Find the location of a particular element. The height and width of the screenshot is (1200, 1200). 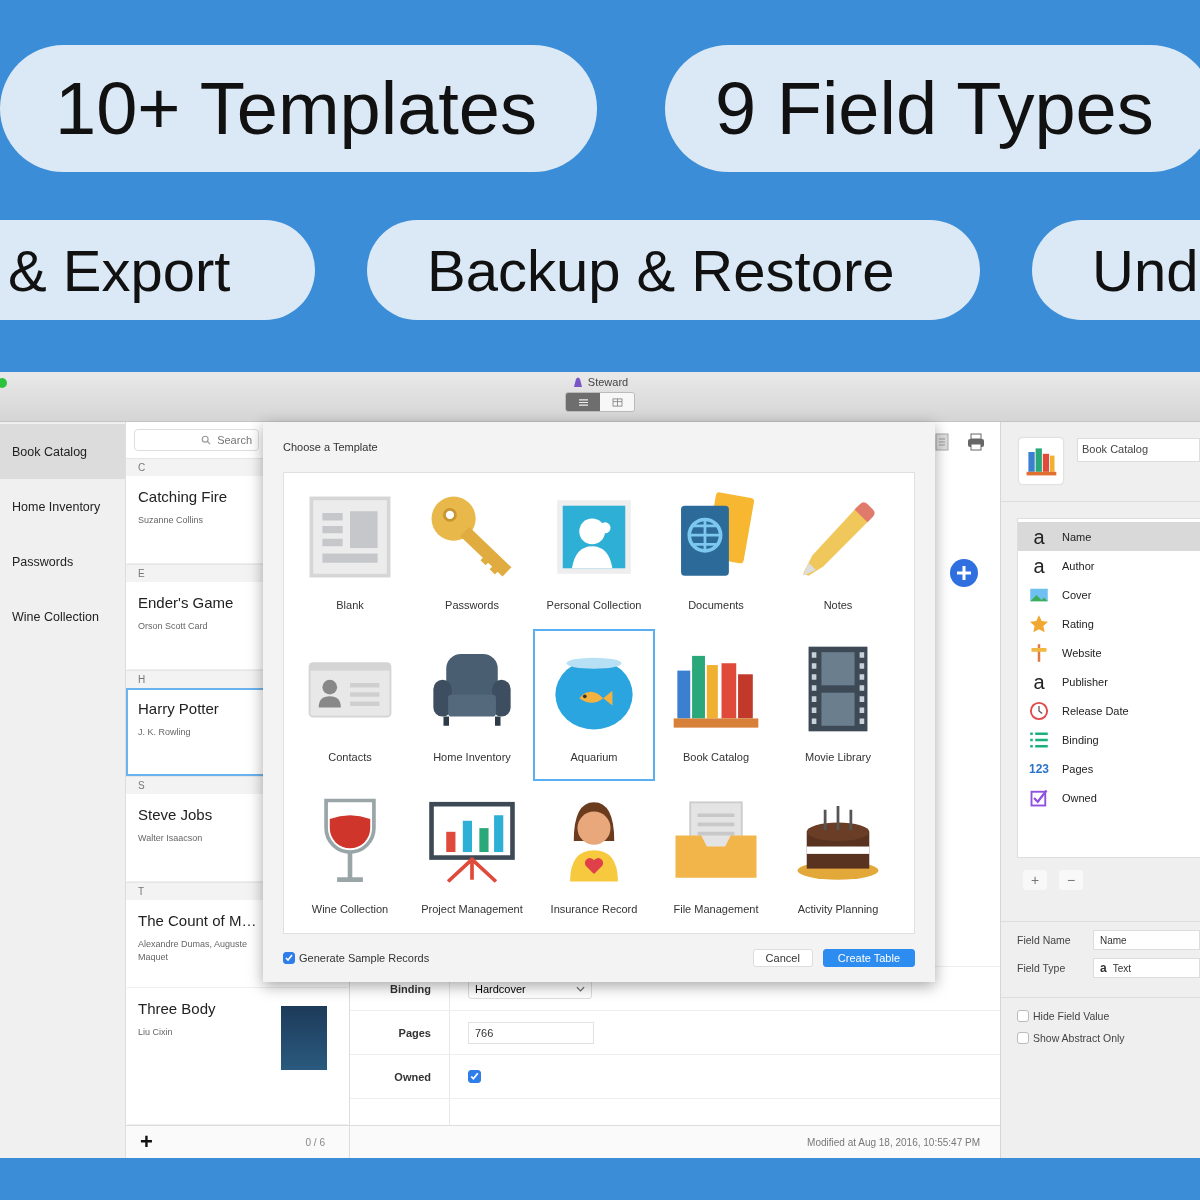

field-list-item: Cover is located at coordinates (1109, 594).